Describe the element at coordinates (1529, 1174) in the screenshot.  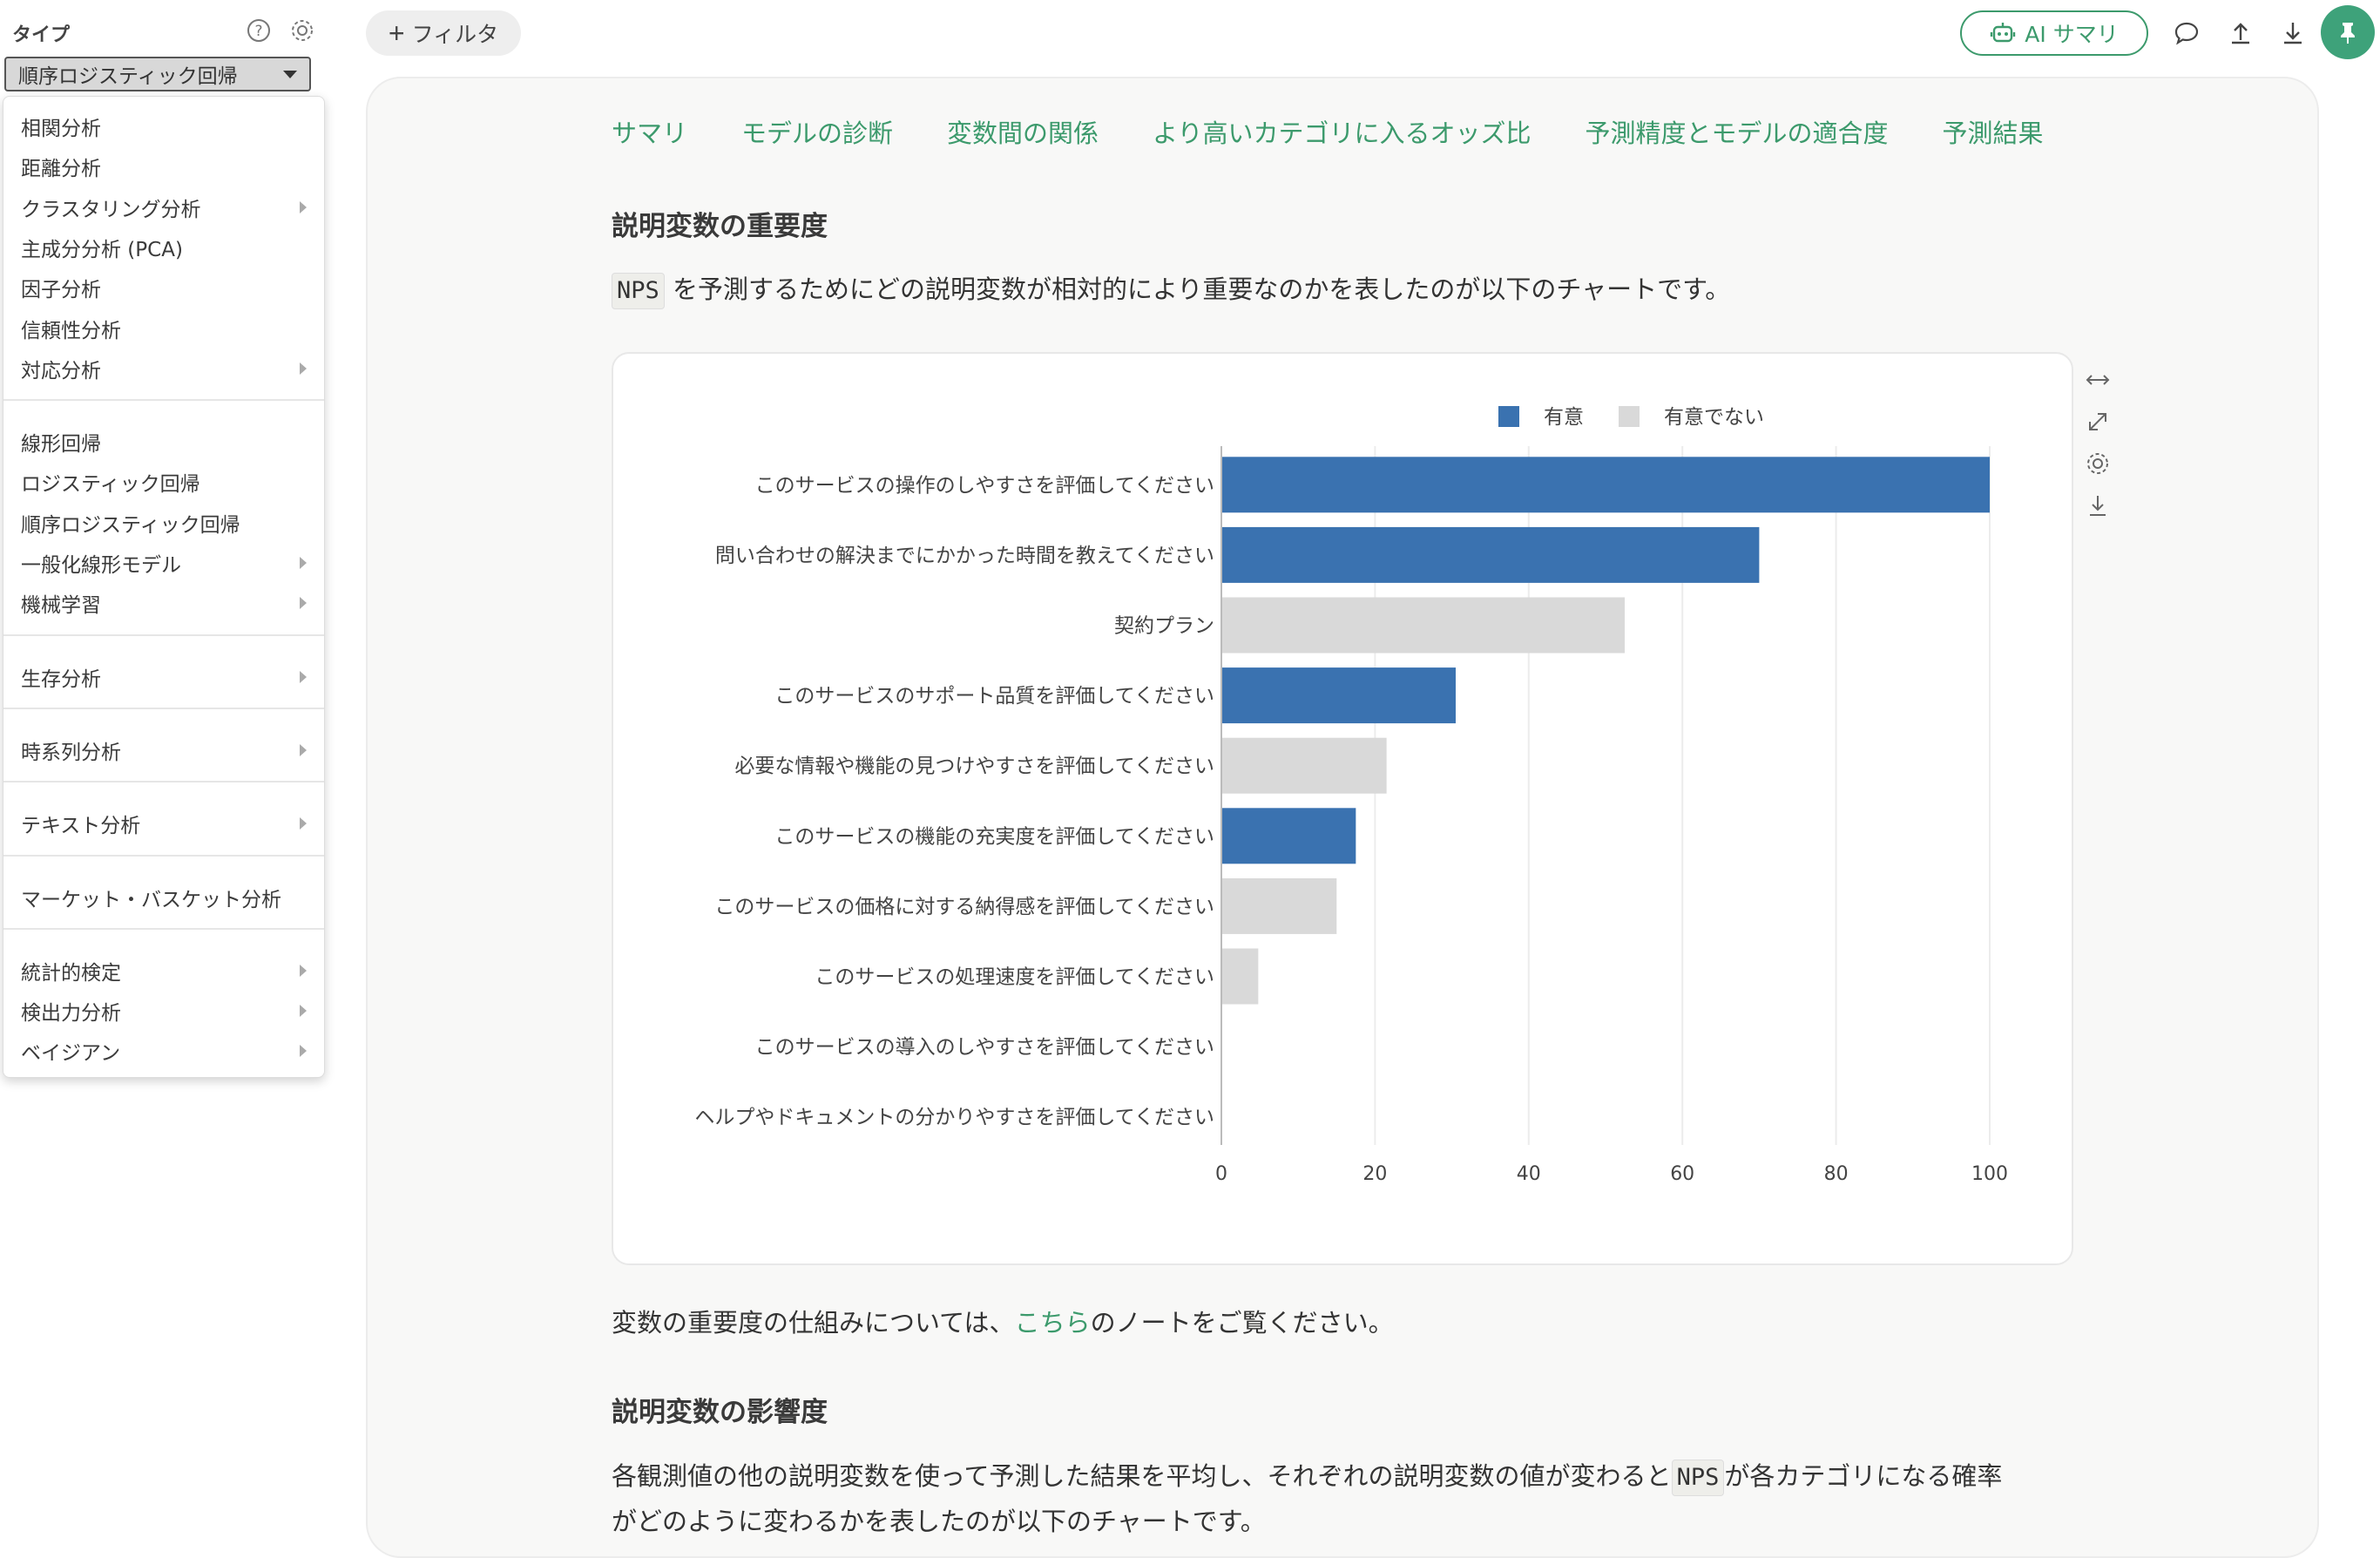
I see `x-tick-label: 40` at that location.